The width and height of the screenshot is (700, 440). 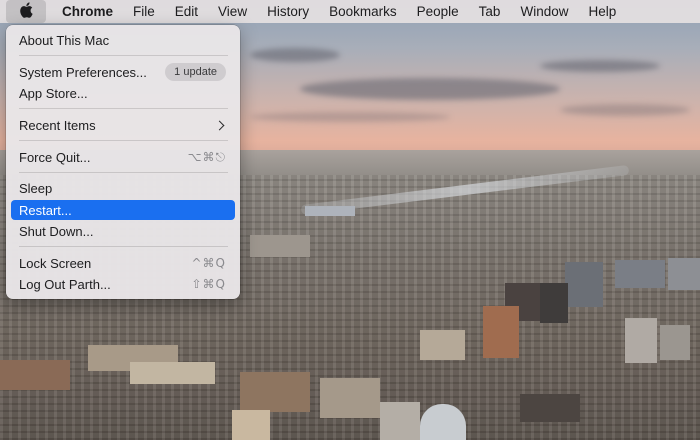 I want to click on menu-item-recent-items: Recent Items, so click(x=123, y=125).